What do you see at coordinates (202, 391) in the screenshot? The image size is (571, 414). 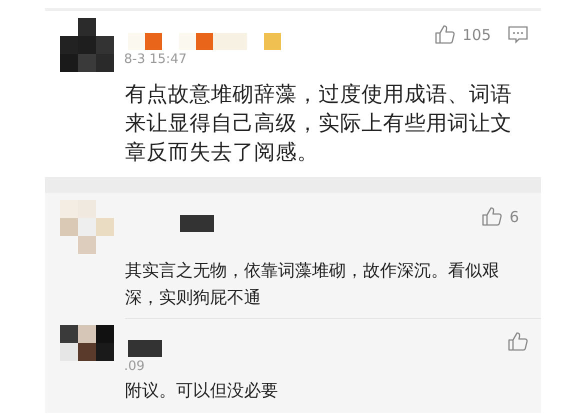 I see `comment-text: 附议。可以但没必要` at bounding box center [202, 391].